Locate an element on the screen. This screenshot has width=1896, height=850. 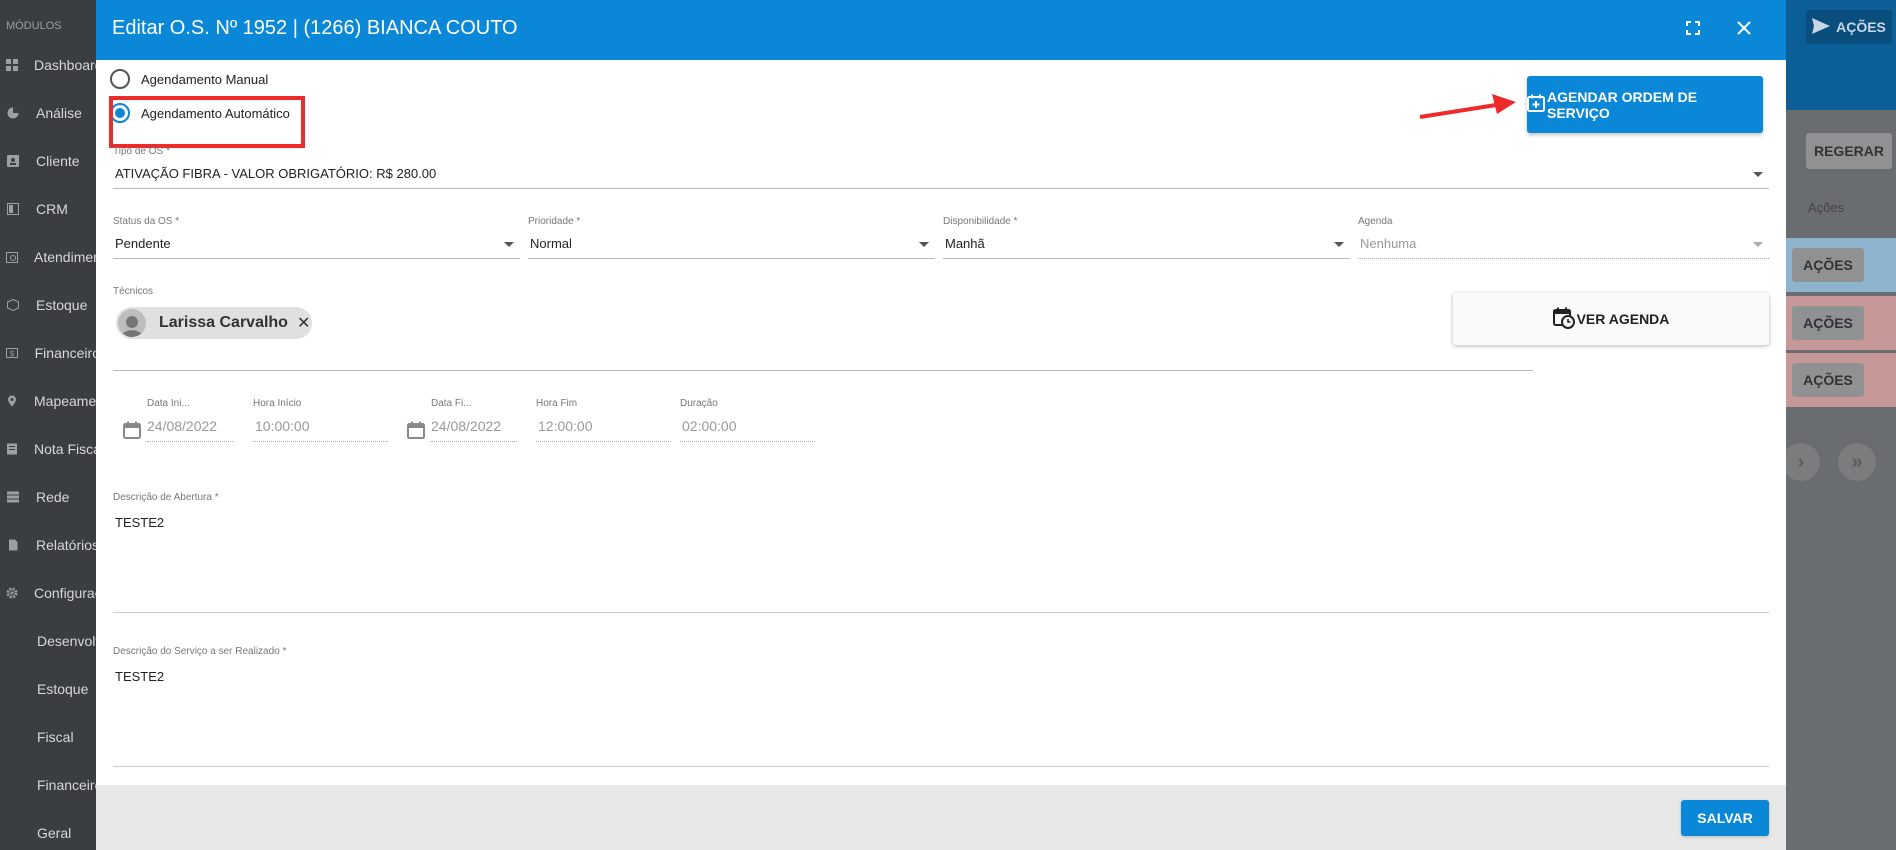
sidebar-section-label: MÓDULOS is located at coordinates (34, 26).